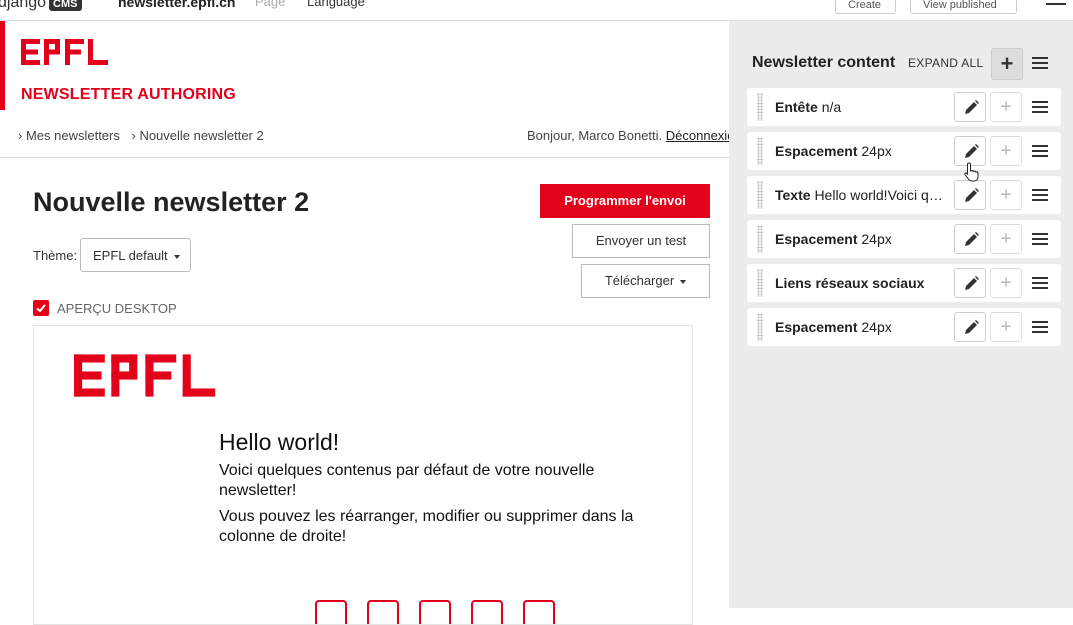  Describe the element at coordinates (336, 4) in the screenshot. I see `language-menu: Language` at that location.